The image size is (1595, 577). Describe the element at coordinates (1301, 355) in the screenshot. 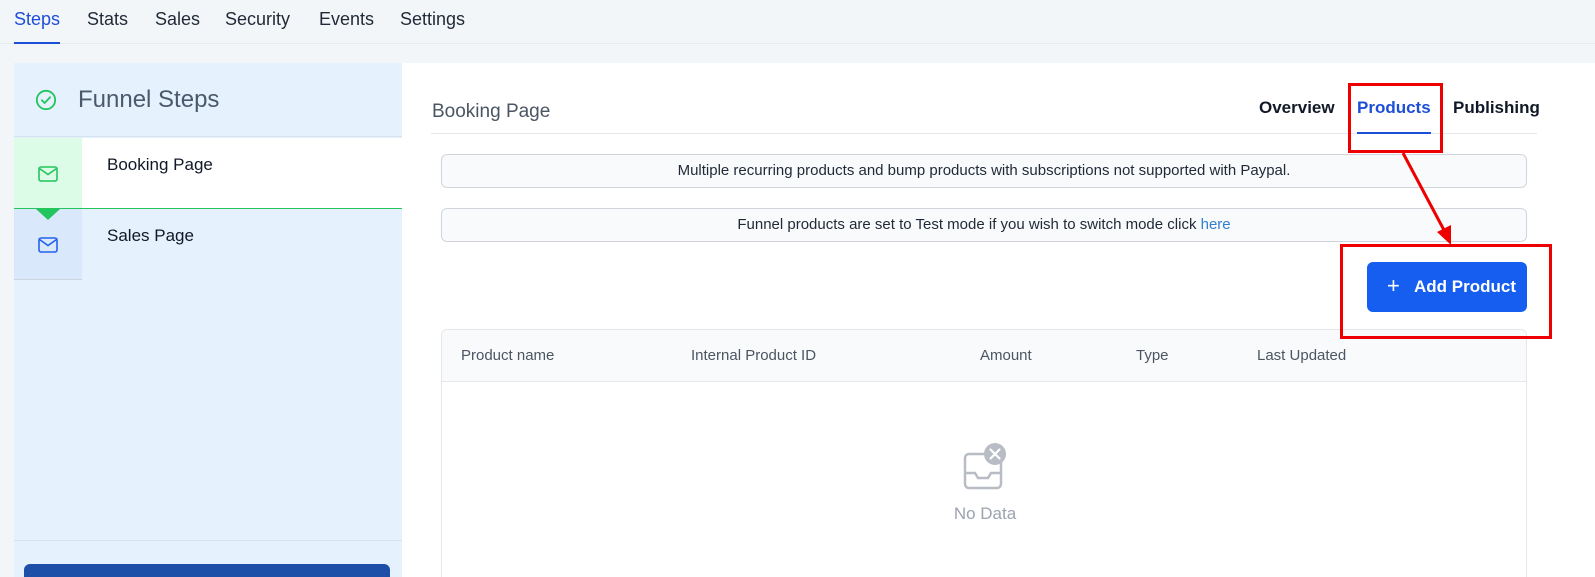

I see `column-header-last-updated: Last Updated` at that location.